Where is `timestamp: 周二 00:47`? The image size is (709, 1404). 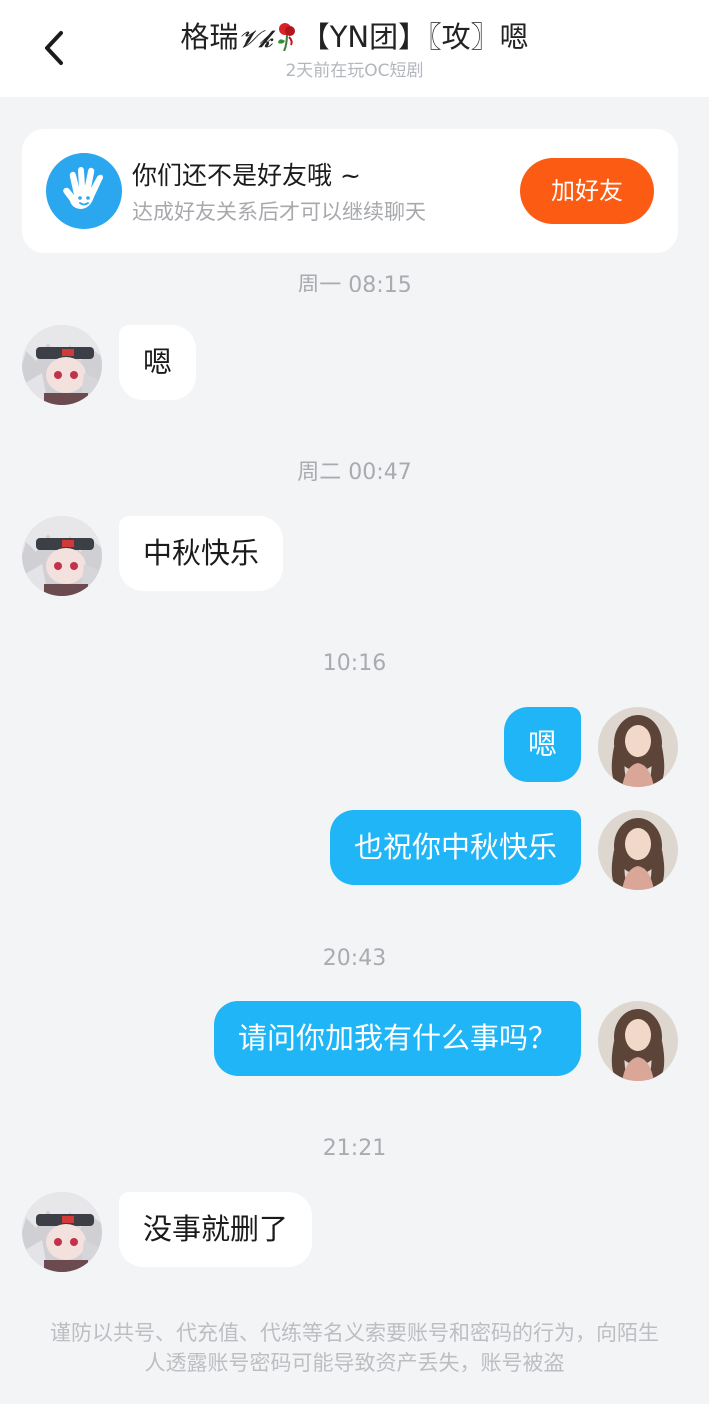 timestamp: 周二 00:47 is located at coordinates (354, 472).